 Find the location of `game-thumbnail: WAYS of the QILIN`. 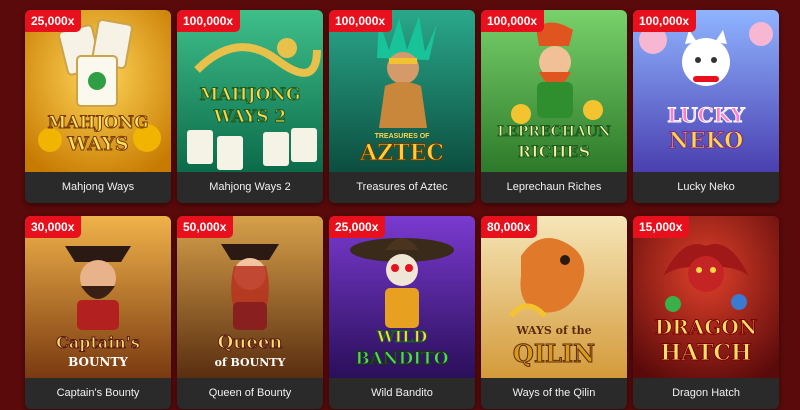

game-thumbnail: WAYS of the QILIN is located at coordinates (554, 297).